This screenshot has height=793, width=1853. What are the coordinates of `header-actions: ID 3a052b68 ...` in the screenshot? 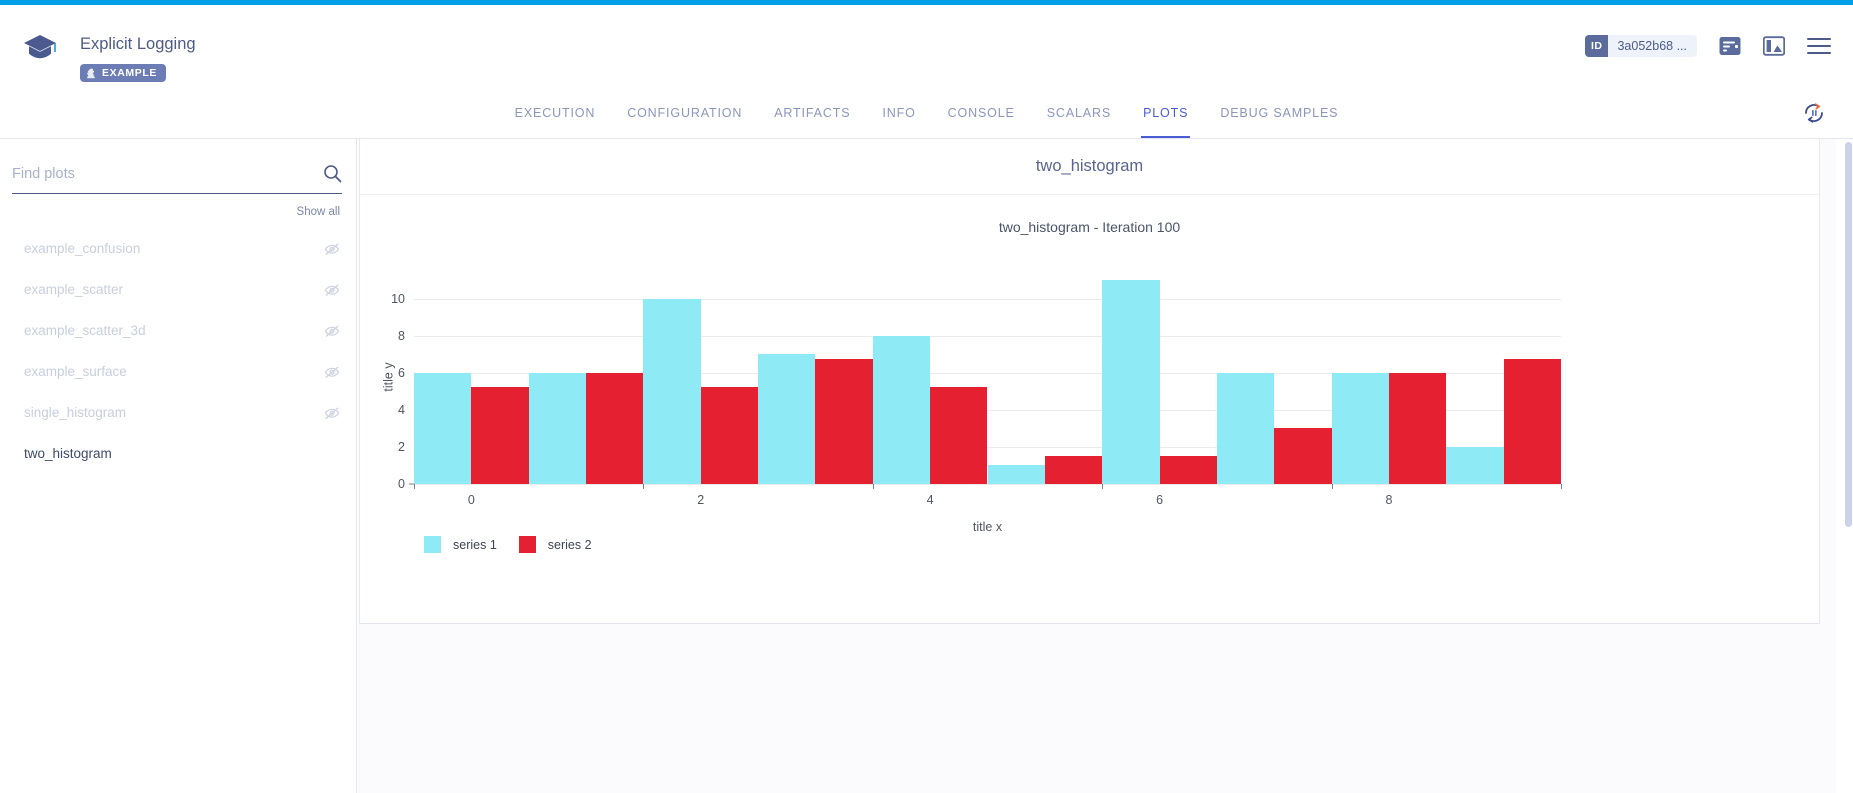 It's located at (1707, 46).